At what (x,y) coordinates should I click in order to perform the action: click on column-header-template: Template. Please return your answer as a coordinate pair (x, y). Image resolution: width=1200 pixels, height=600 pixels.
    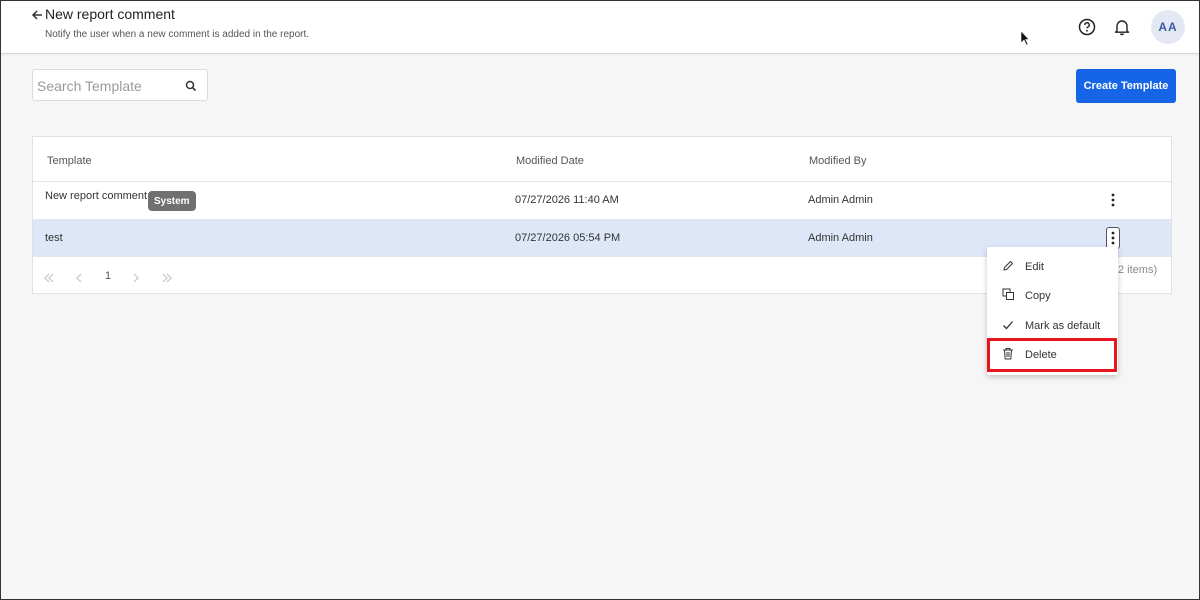
    Looking at the image, I should click on (69, 161).